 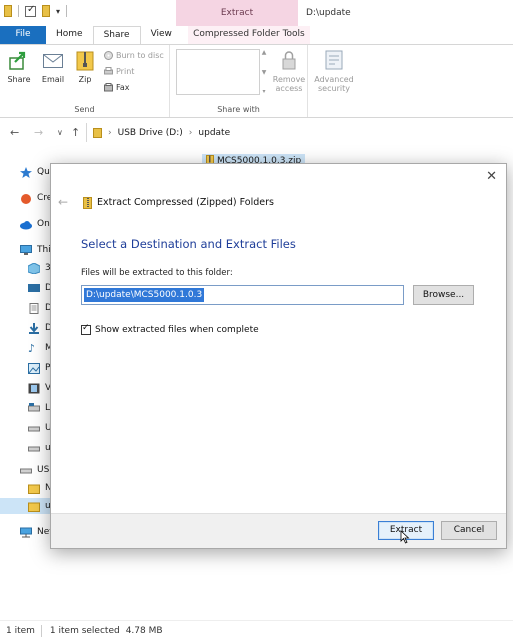 What do you see at coordinates (35, 250) in the screenshot?
I see `nav-this-pc: Thi` at bounding box center [35, 250].